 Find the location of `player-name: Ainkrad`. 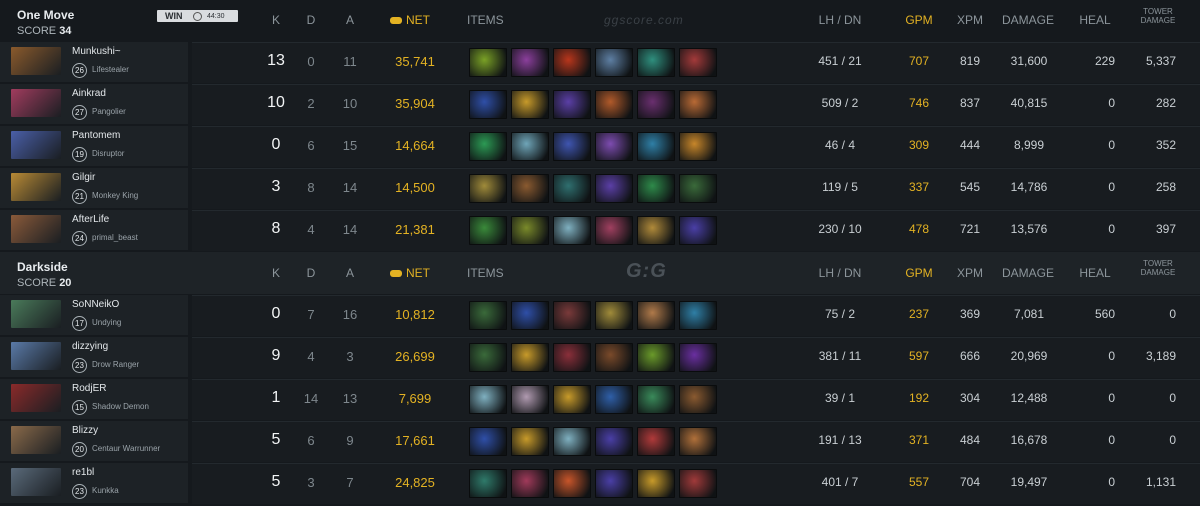

player-name: Ainkrad is located at coordinates (89, 93).